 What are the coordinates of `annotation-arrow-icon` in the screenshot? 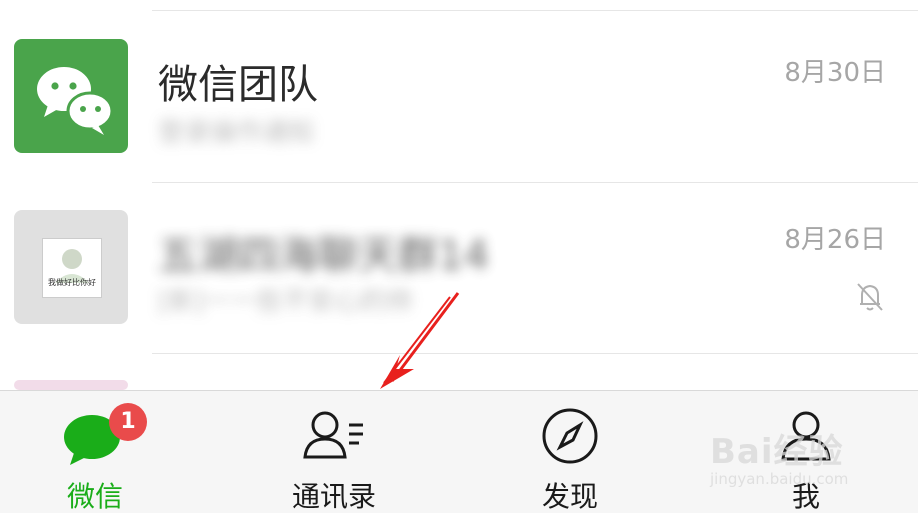 It's located at (420, 340).